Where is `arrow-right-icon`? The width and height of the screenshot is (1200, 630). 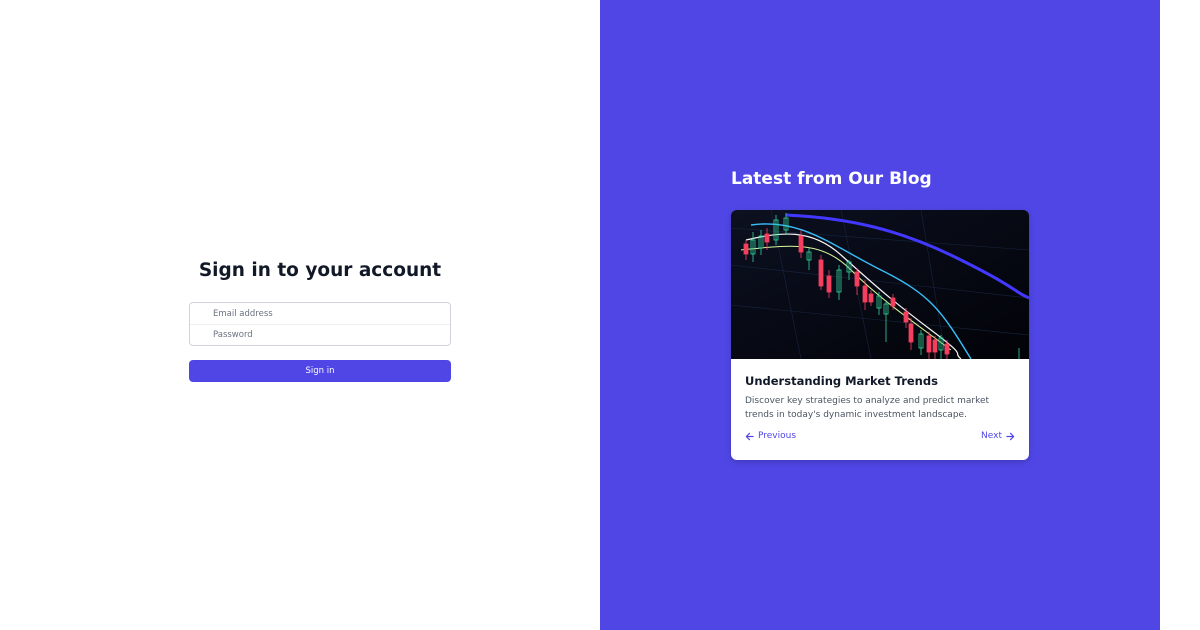
arrow-right-icon is located at coordinates (1010, 436).